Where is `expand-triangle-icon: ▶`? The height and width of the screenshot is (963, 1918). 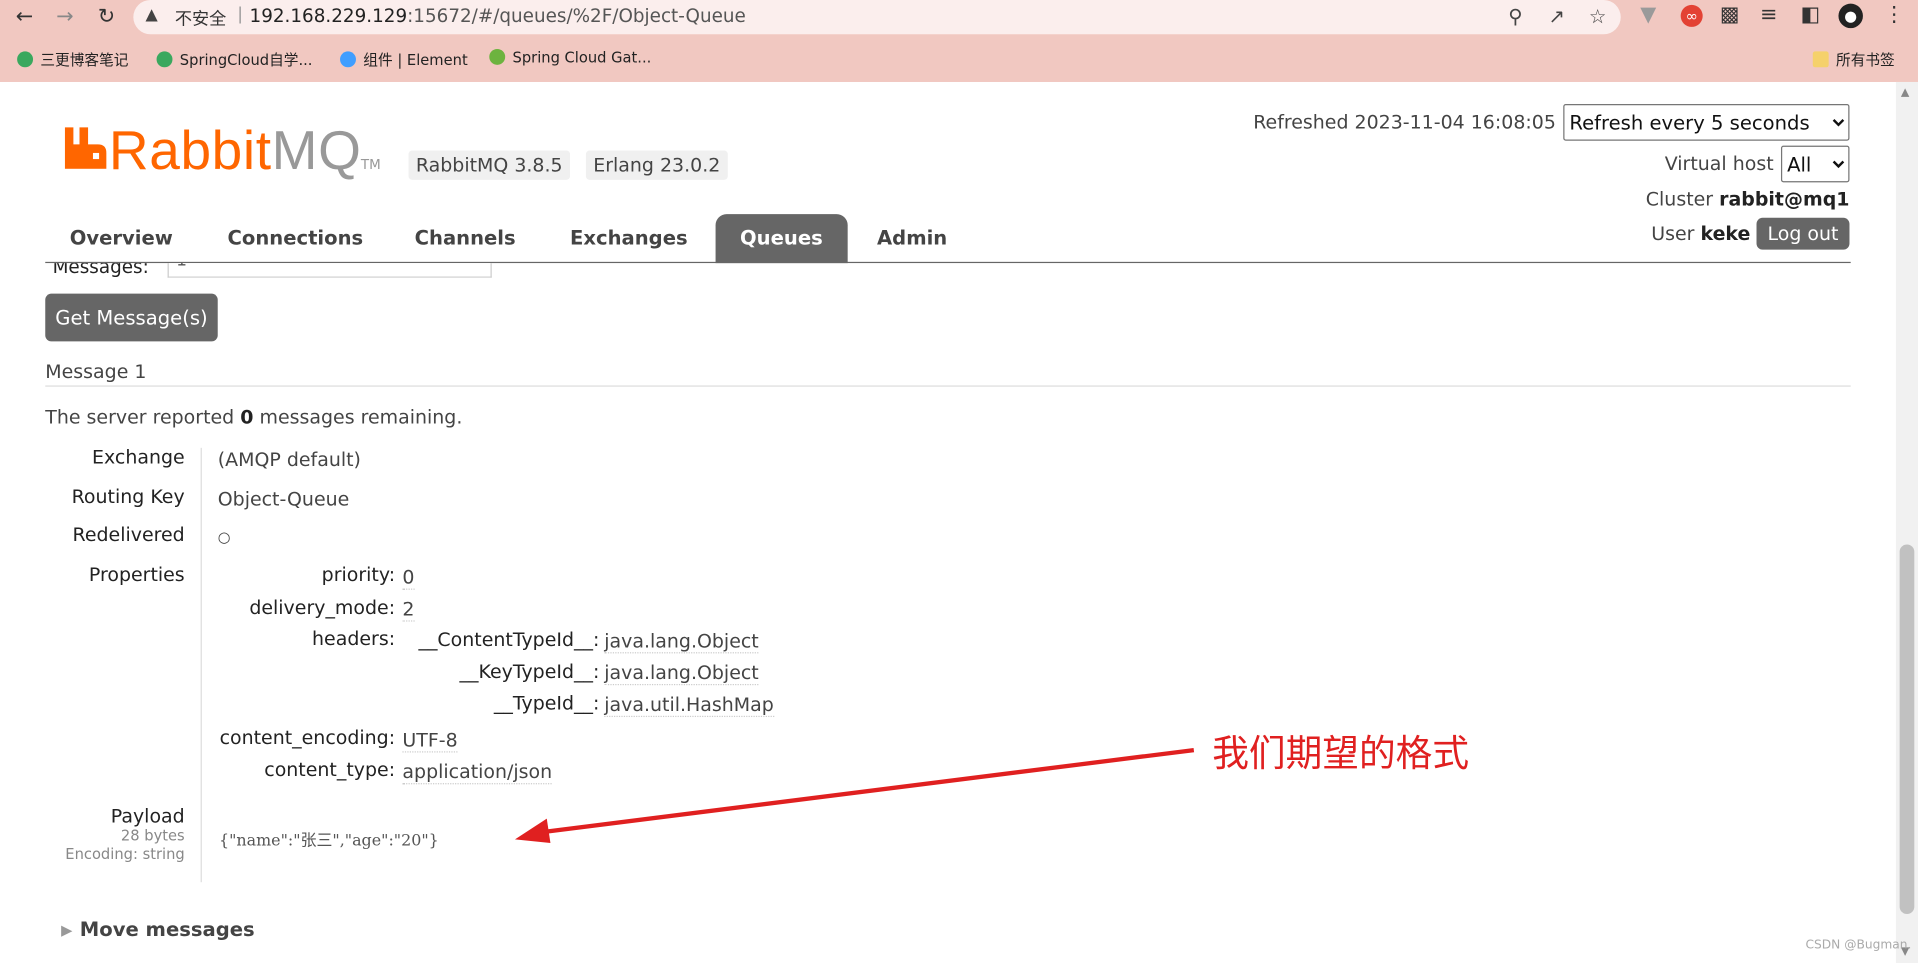
expand-triangle-icon: ▶ is located at coordinates (67, 930).